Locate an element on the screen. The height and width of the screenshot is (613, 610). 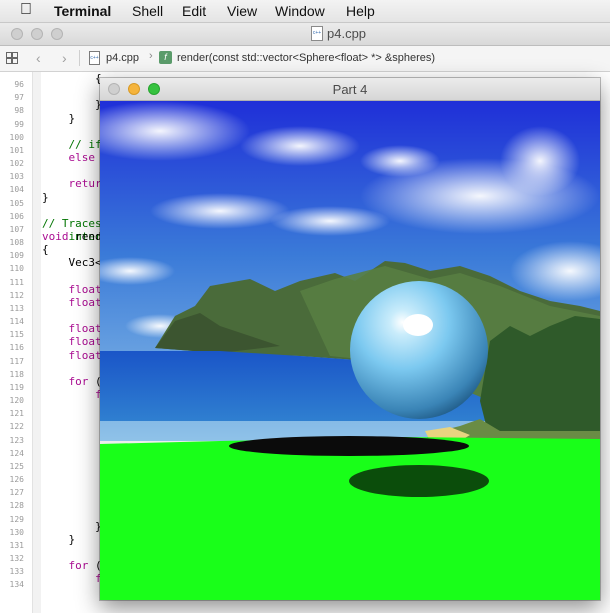
line-number: 130 is located at coordinates (16, 532).